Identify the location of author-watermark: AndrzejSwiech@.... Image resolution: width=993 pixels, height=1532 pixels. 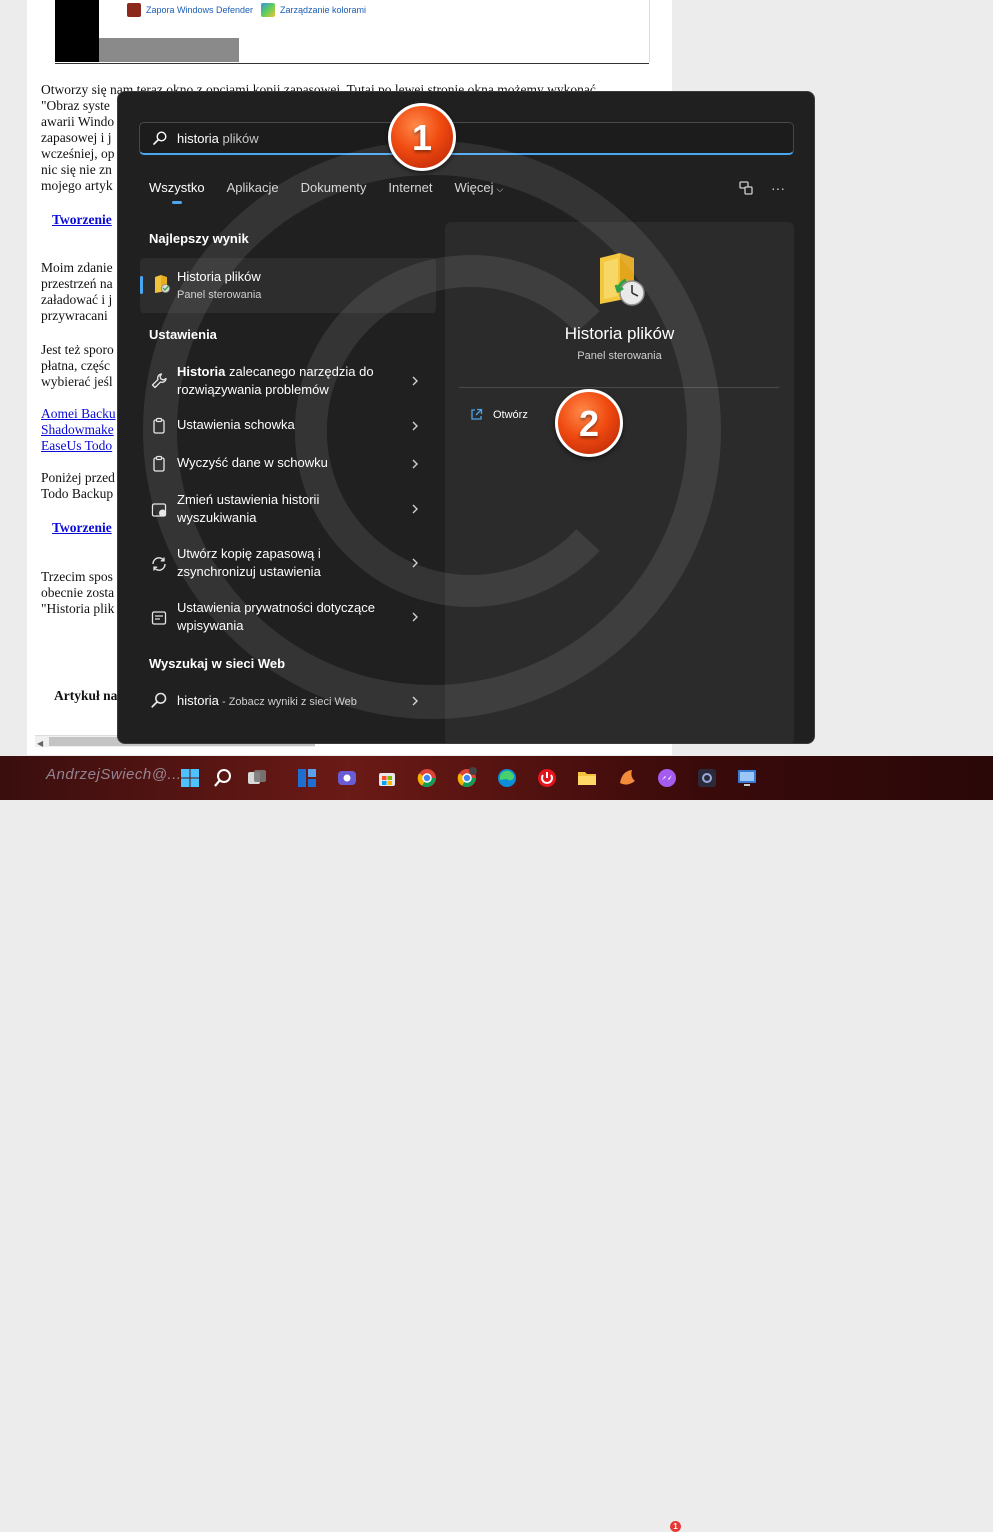
(114, 774).